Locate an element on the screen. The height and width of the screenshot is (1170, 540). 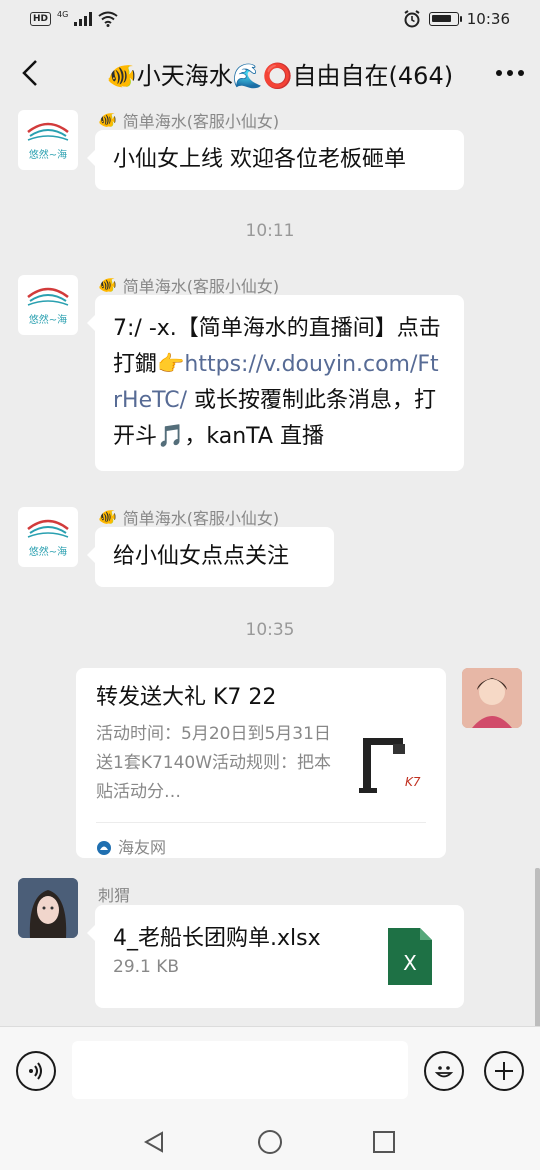
emoji-icon is located at coordinates (444, 1072).